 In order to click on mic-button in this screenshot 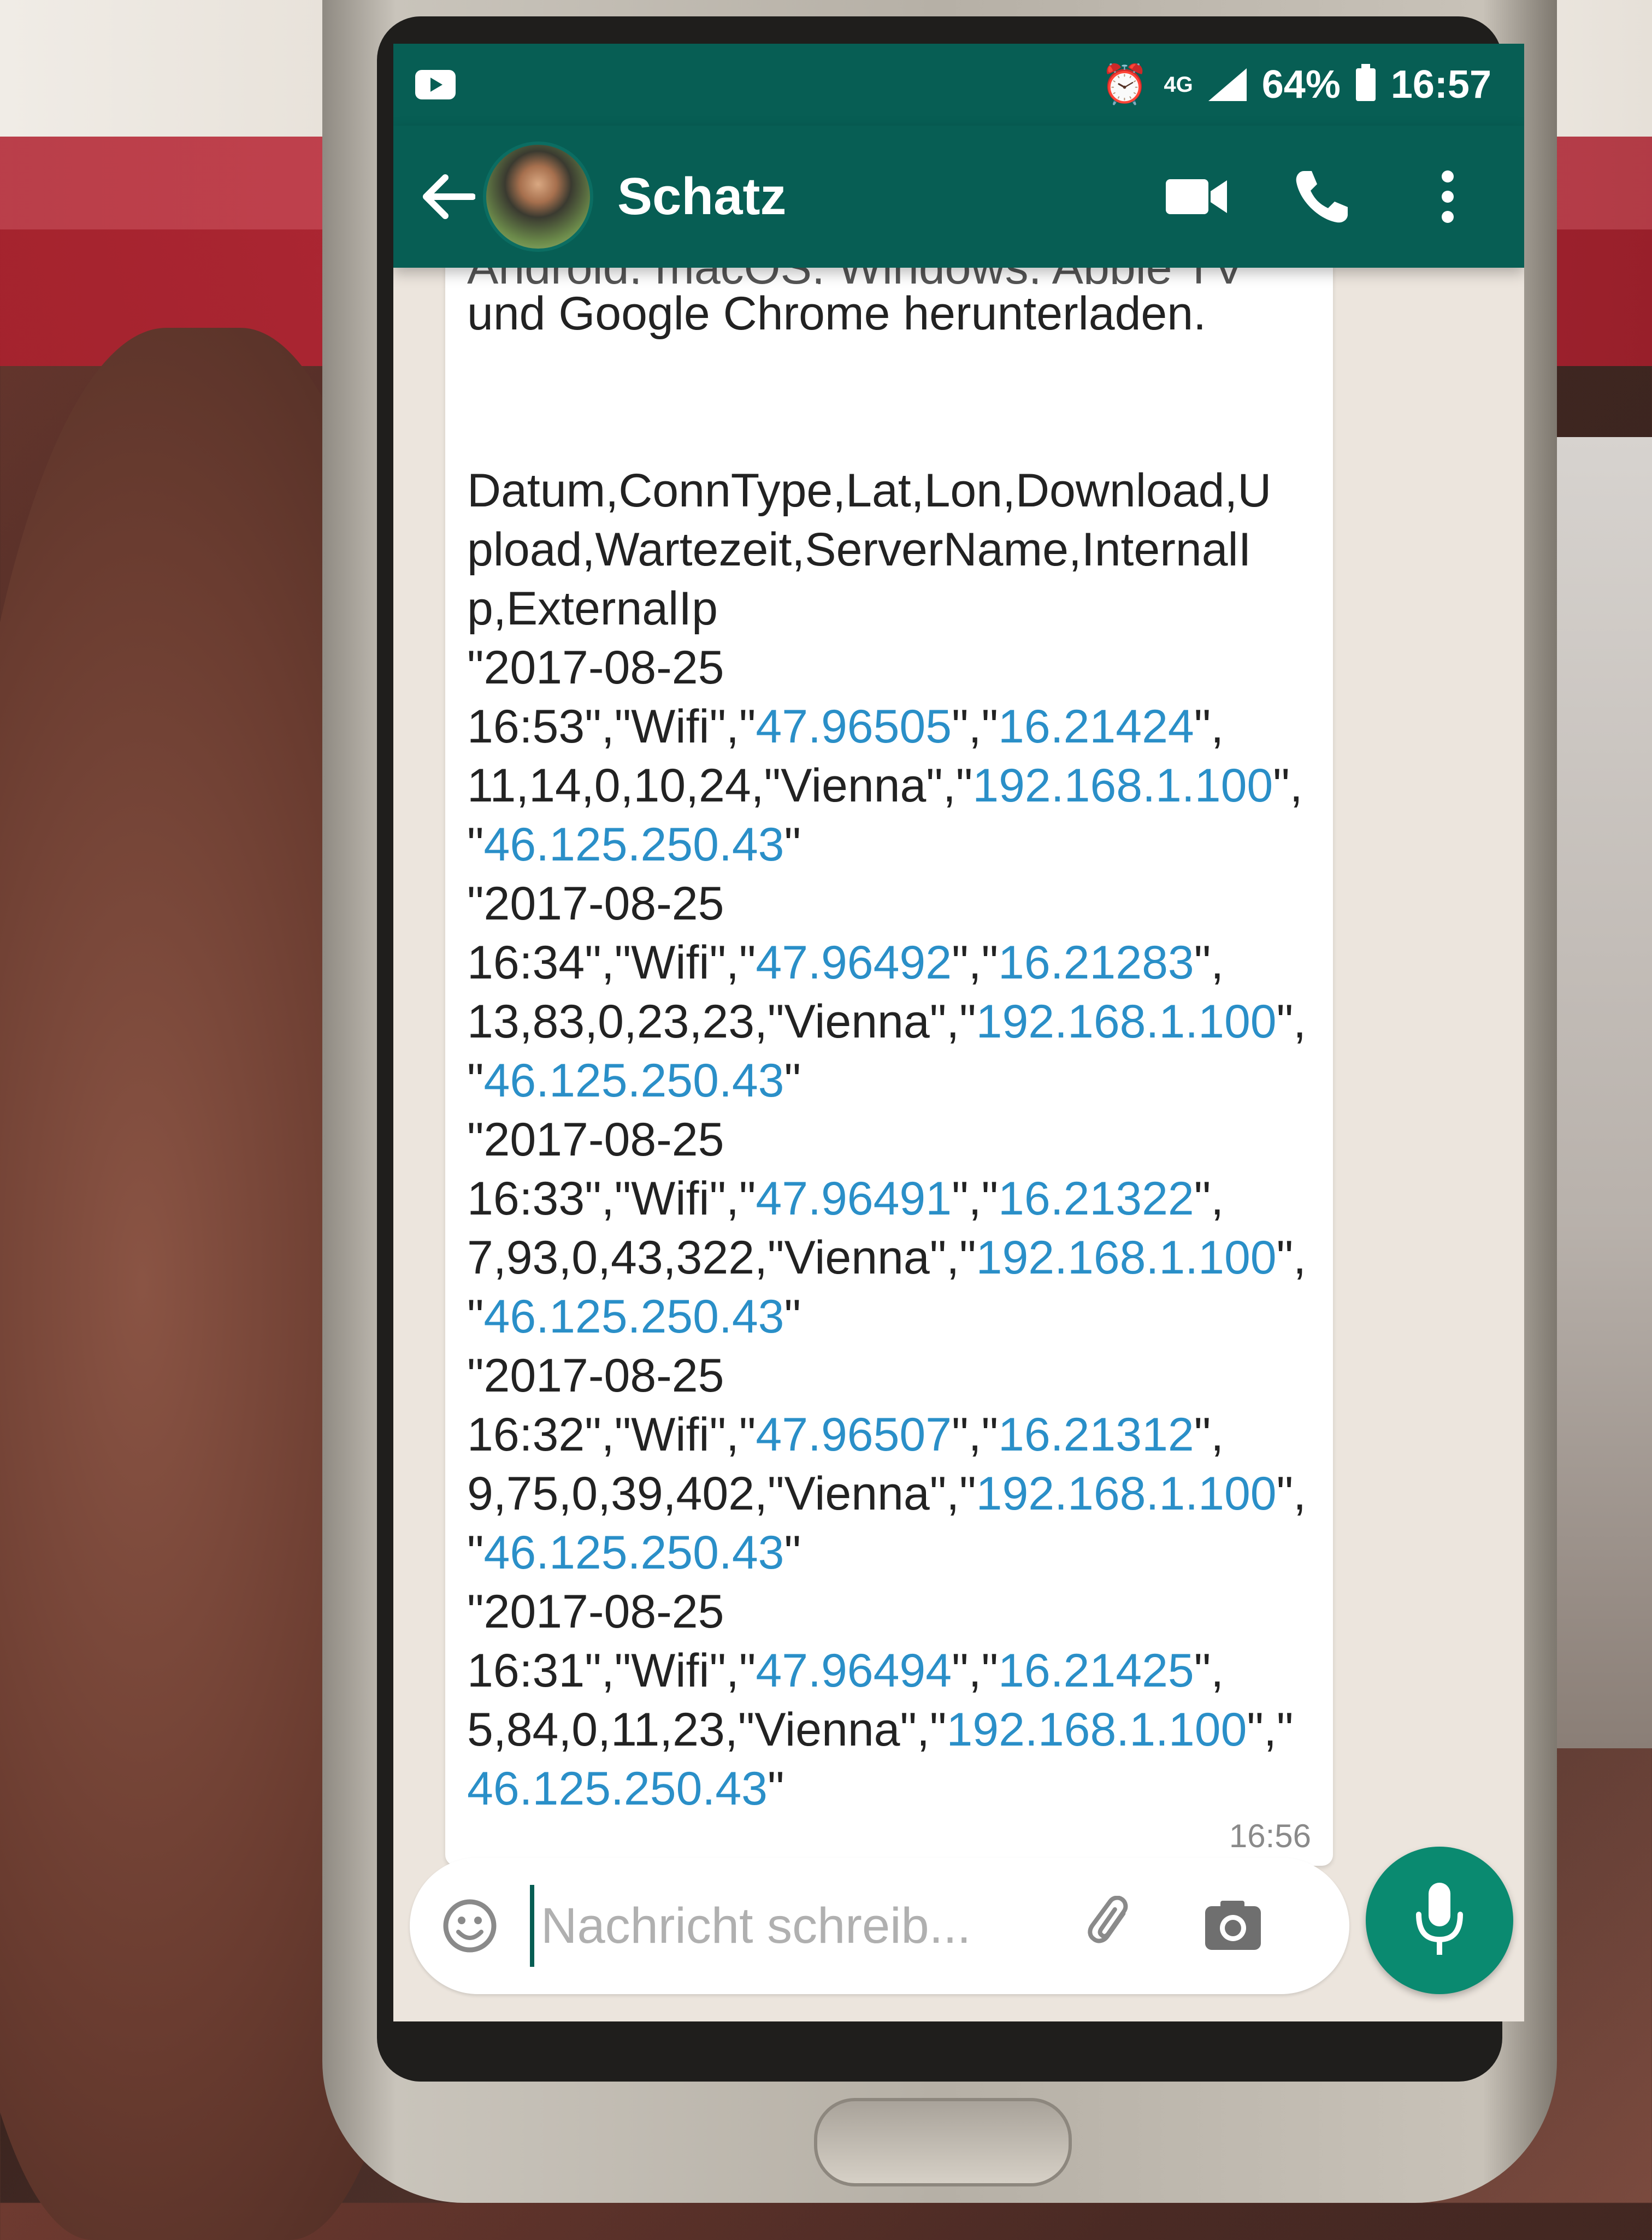, I will do `click(1439, 1920)`.